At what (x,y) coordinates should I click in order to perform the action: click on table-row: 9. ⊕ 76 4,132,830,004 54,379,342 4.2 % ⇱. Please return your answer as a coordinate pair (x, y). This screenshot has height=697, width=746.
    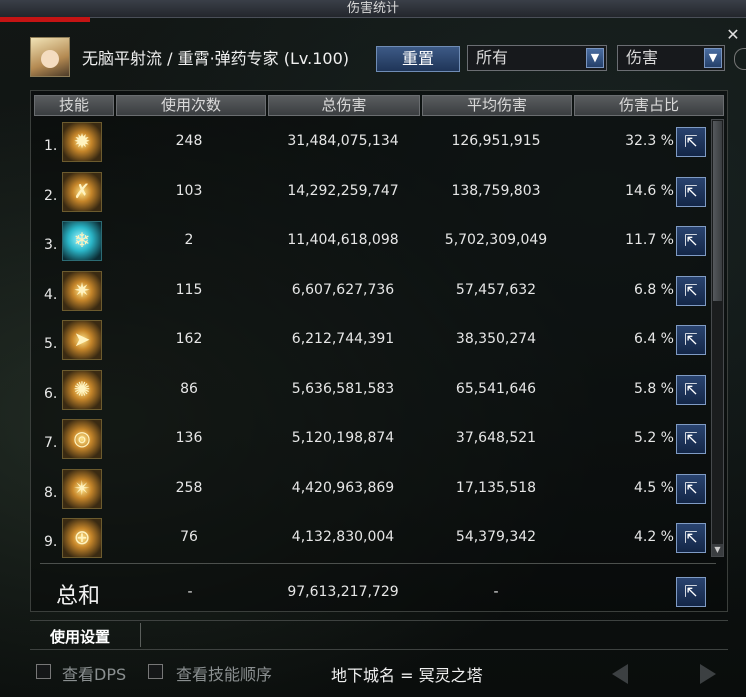
    Looking at the image, I should click on (371, 539).